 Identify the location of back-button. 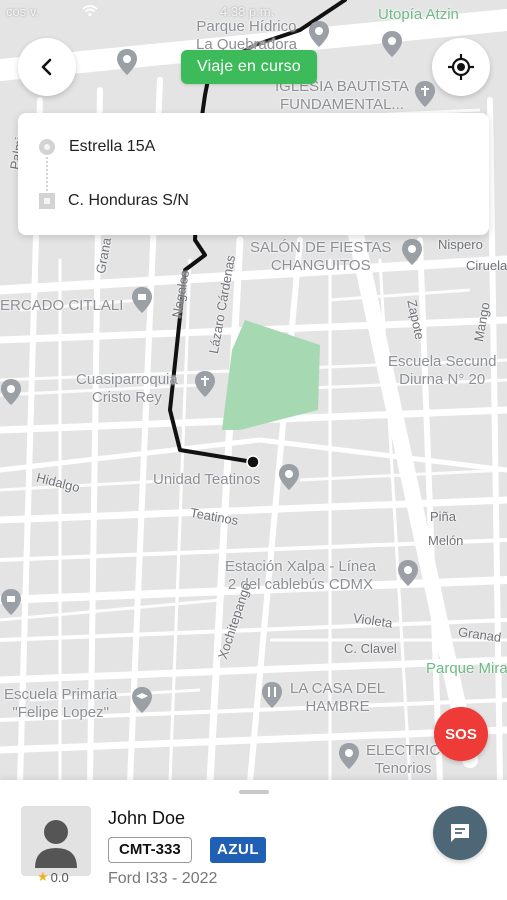
(47, 67).